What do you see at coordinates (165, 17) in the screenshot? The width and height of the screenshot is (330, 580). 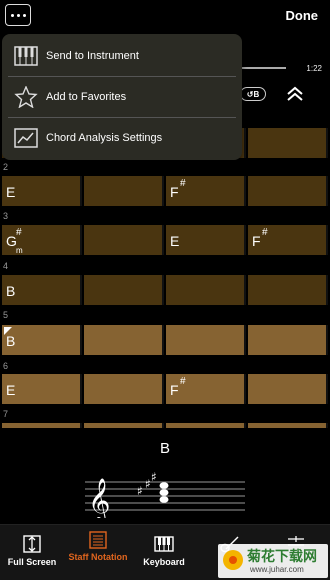 I see `top-bar: Done` at bounding box center [165, 17].